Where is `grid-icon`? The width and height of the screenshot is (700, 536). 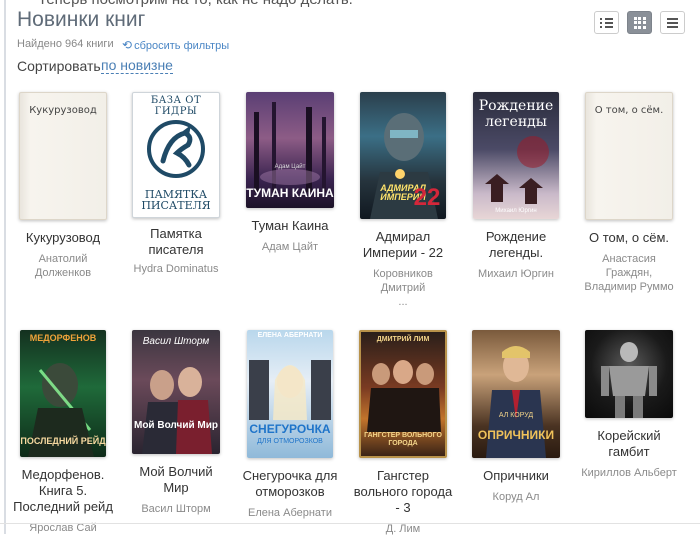 grid-icon is located at coordinates (639, 22).